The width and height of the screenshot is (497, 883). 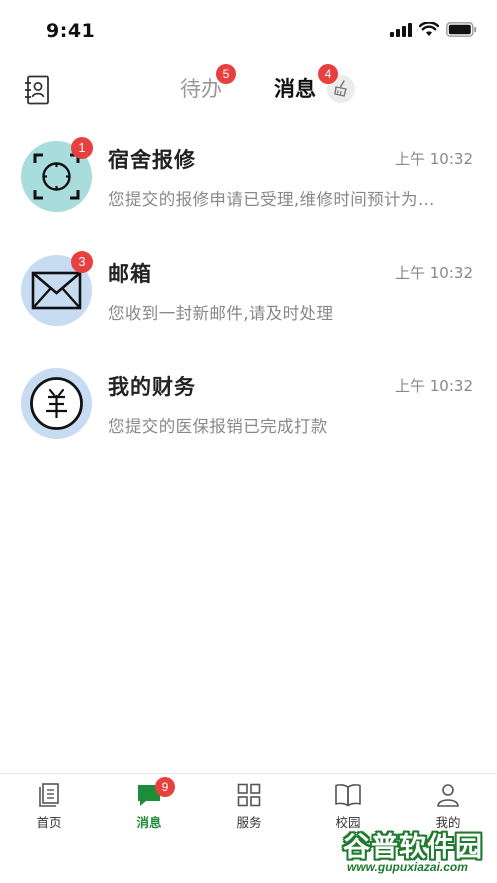 I want to click on message-avatar, so click(x=56, y=403).